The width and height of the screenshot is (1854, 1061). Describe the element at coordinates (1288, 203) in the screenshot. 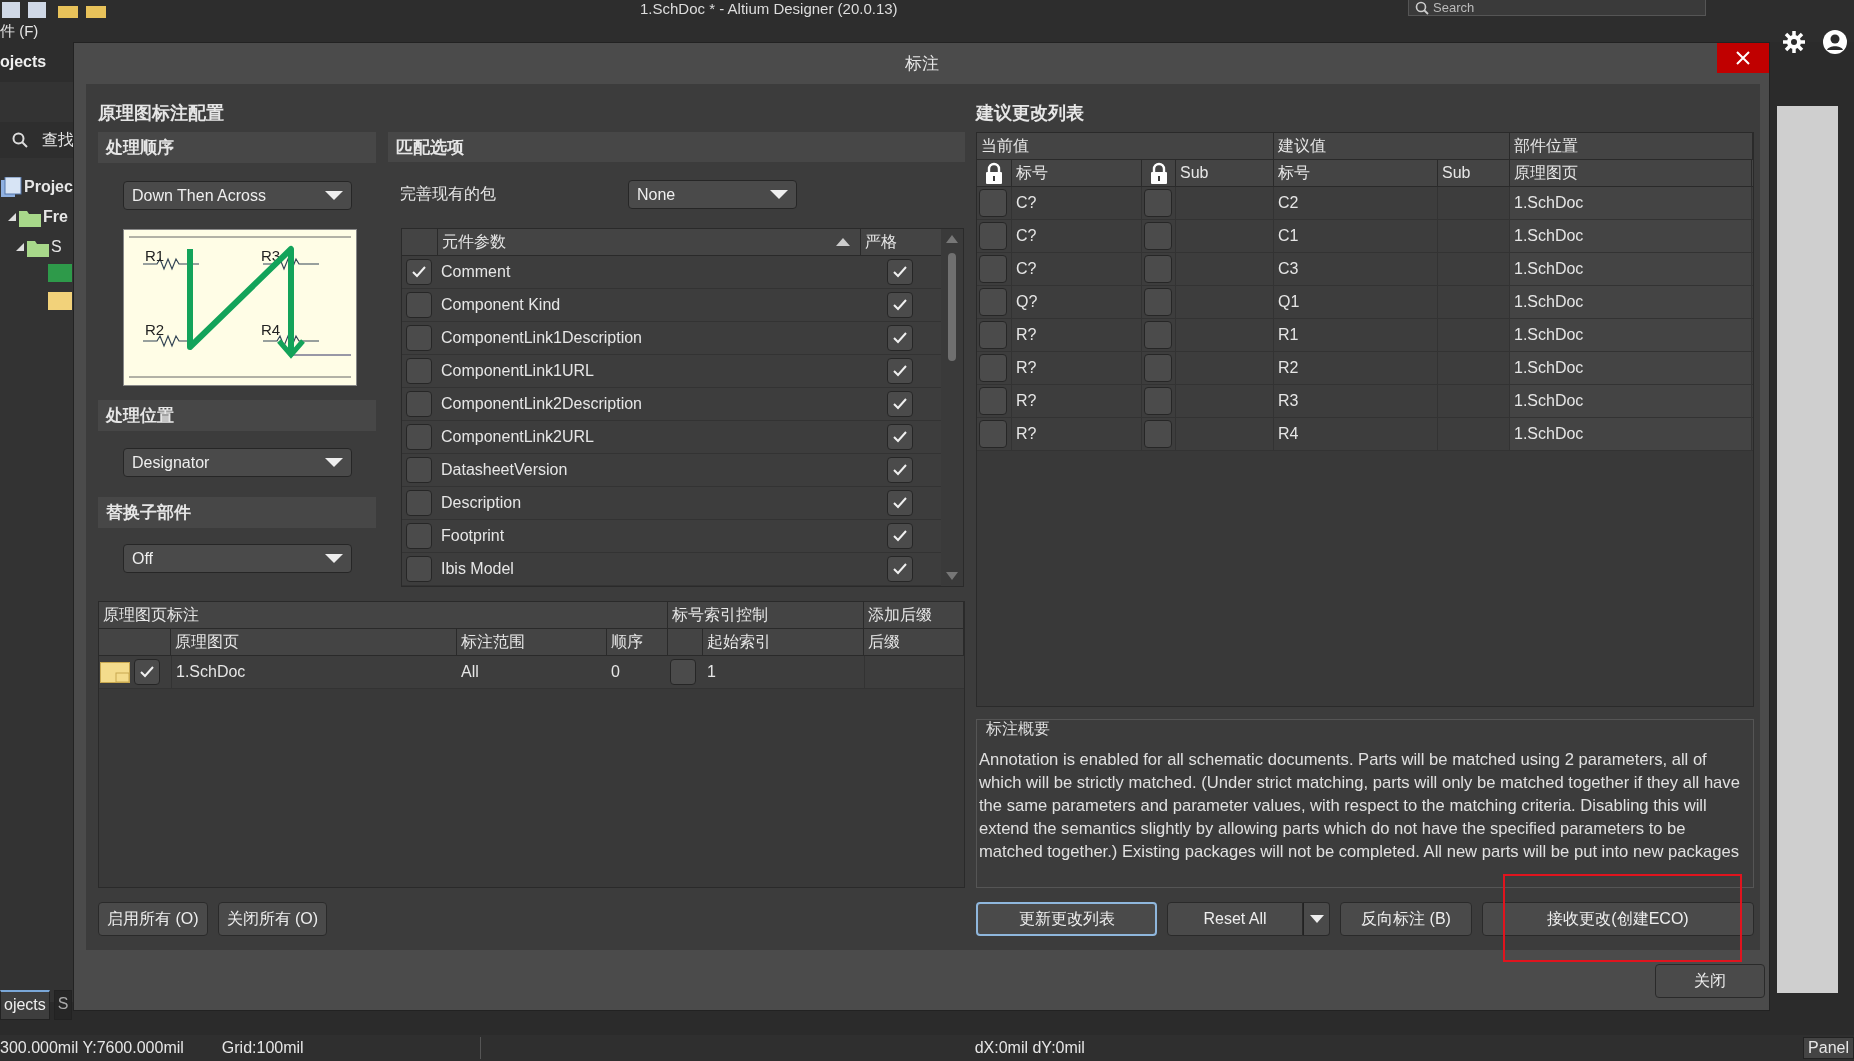

I see `table-cell: C2` at that location.